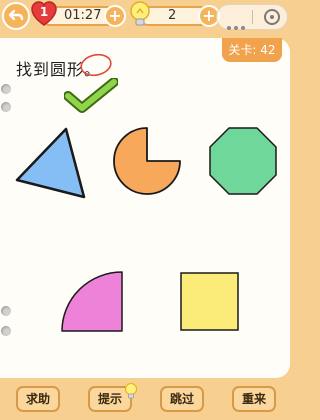 The width and height of the screenshot is (320, 420). I want to click on level-badge: 关卡: 42, so click(252, 50).